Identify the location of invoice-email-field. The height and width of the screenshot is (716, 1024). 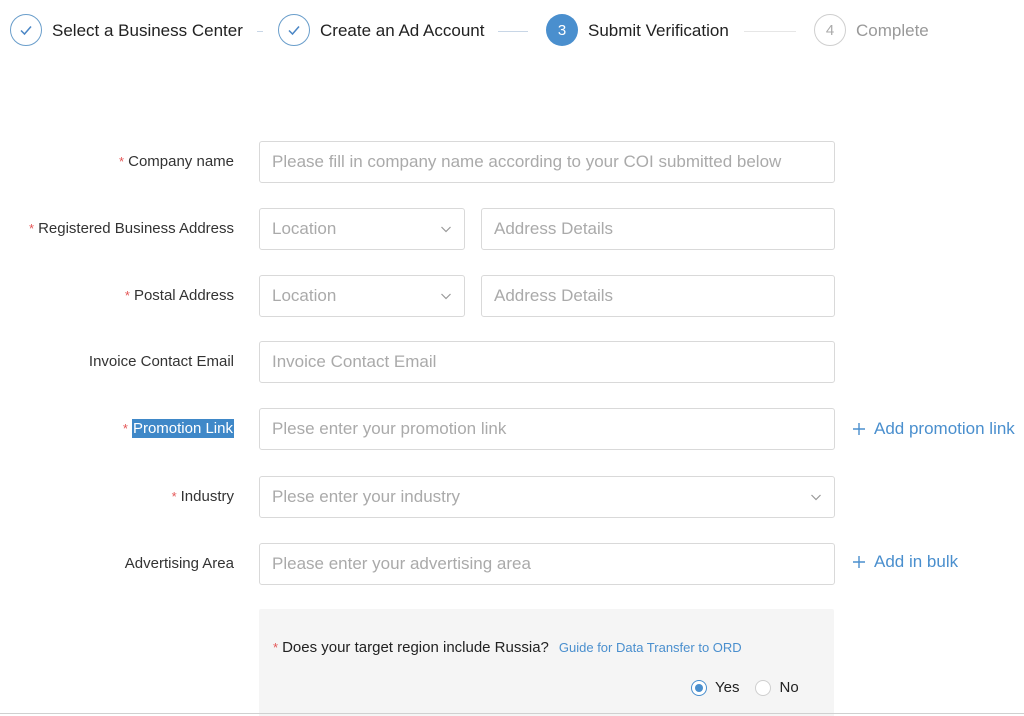
(547, 362).